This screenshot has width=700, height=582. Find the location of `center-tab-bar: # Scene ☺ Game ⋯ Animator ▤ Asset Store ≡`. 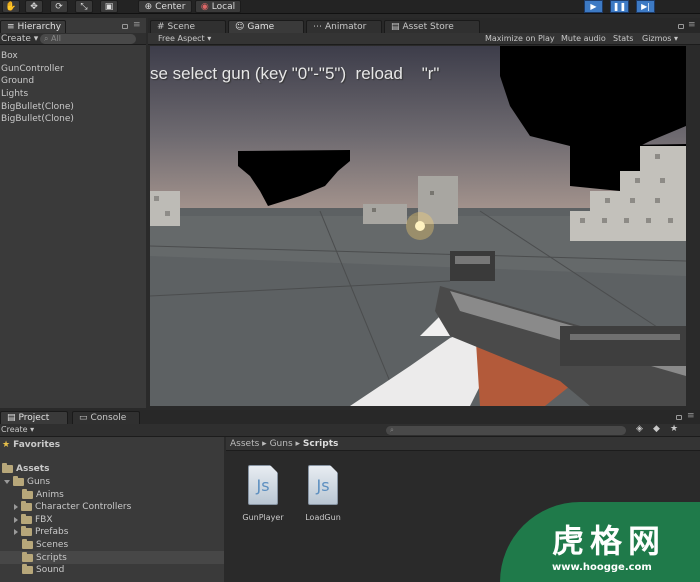

center-tab-bar: # Scene ☺ Game ⋯ Animator ▤ Asset Store ≡ is located at coordinates (424, 26).